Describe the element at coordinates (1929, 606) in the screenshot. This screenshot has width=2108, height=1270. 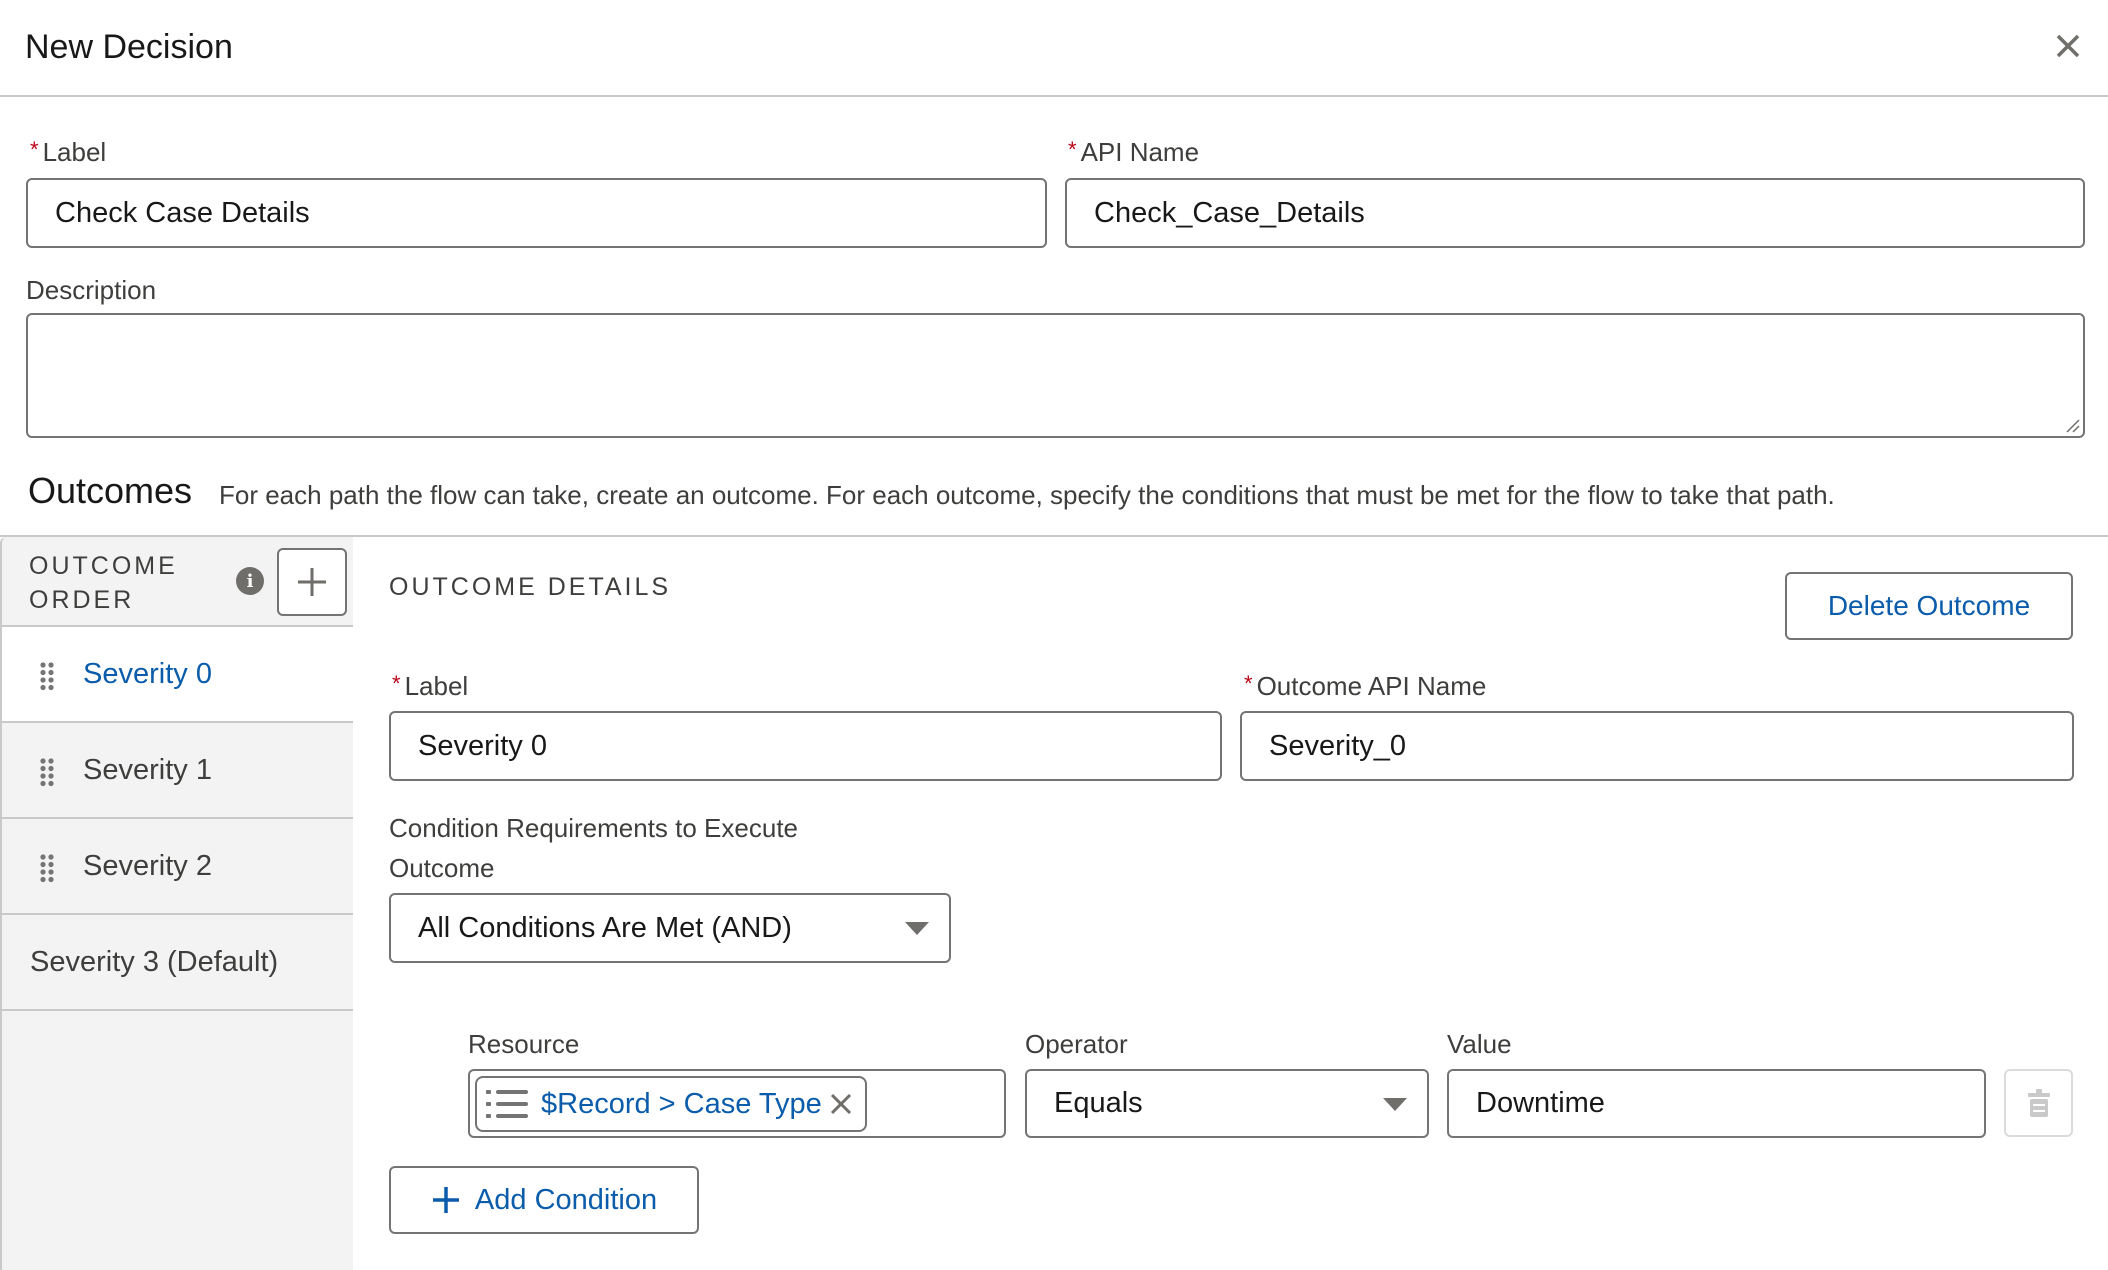
I see `delete-outcome-button: Delete Outcome` at that location.